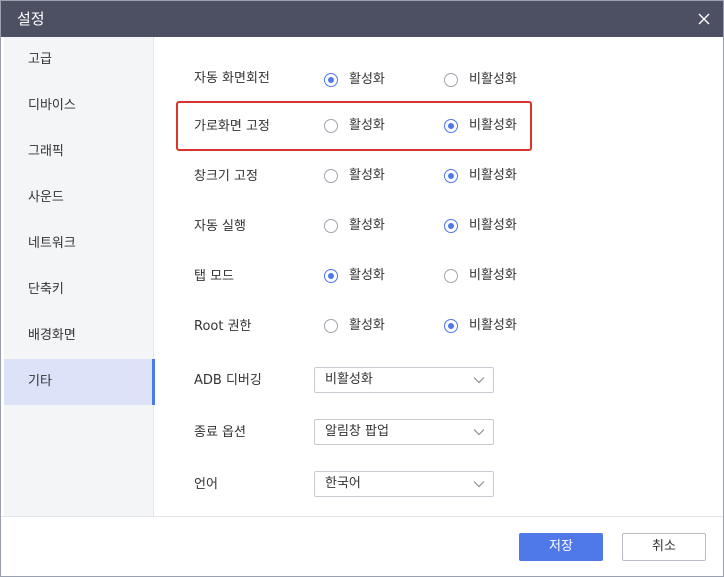 The image size is (724, 577). I want to click on sidebar-item-label: 기타, so click(40, 381).